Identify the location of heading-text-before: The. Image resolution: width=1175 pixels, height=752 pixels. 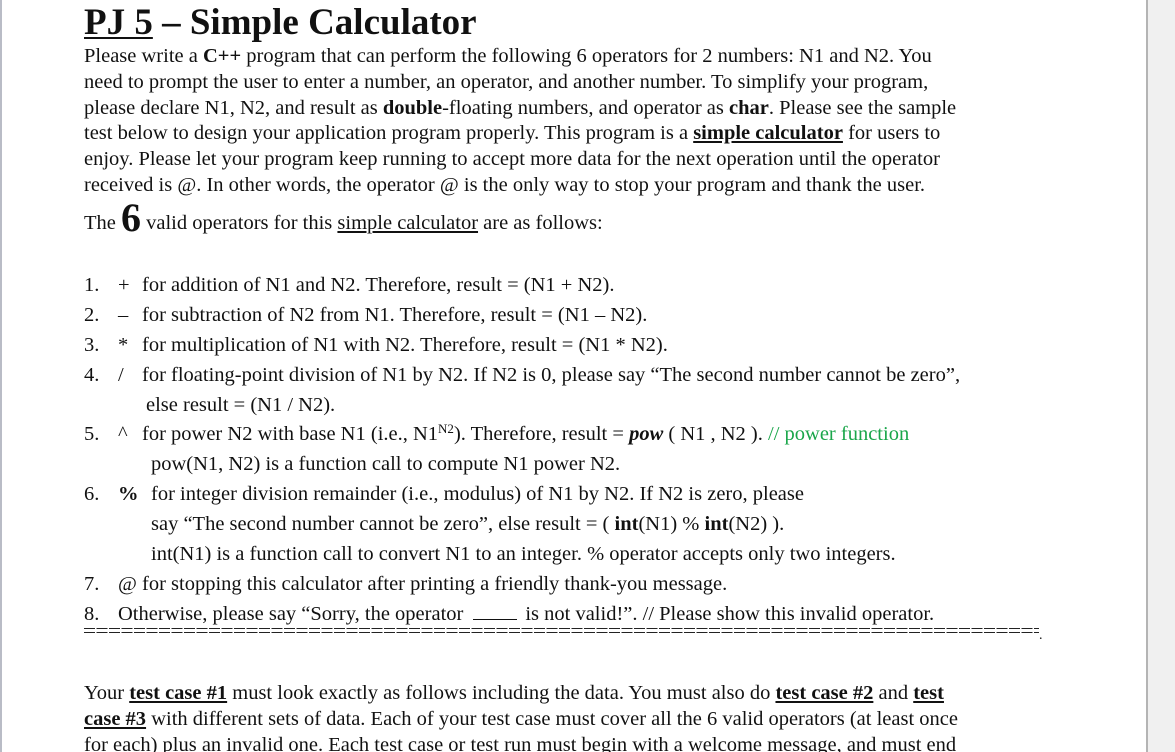
(102, 223).